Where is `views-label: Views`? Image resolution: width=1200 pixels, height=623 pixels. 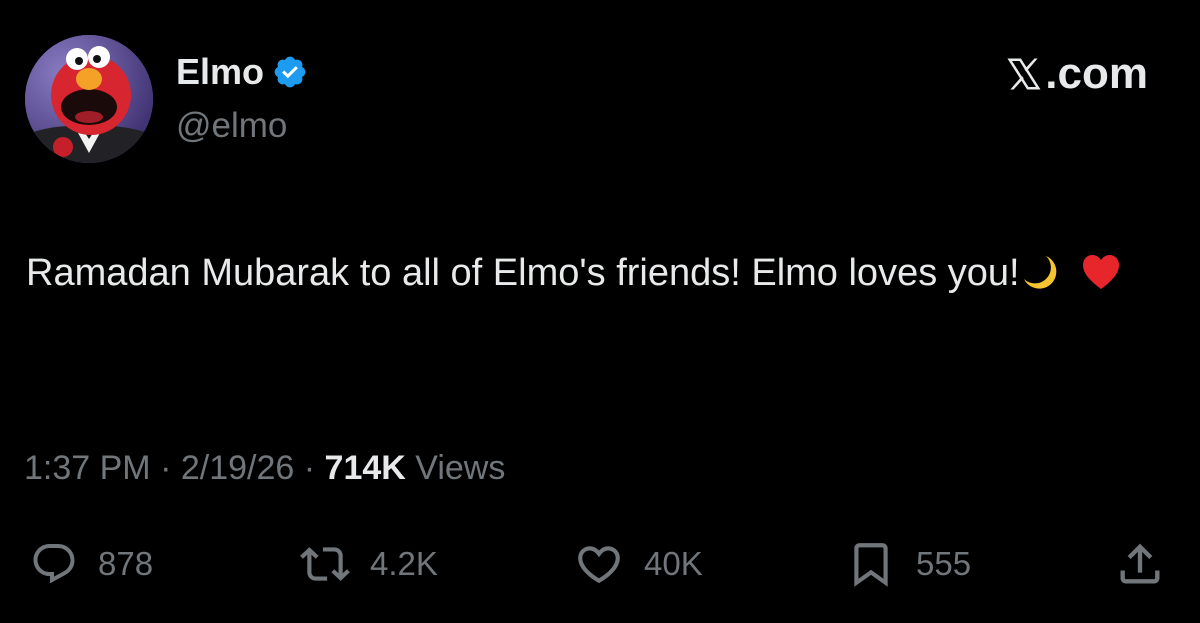
views-label: Views is located at coordinates (460, 468).